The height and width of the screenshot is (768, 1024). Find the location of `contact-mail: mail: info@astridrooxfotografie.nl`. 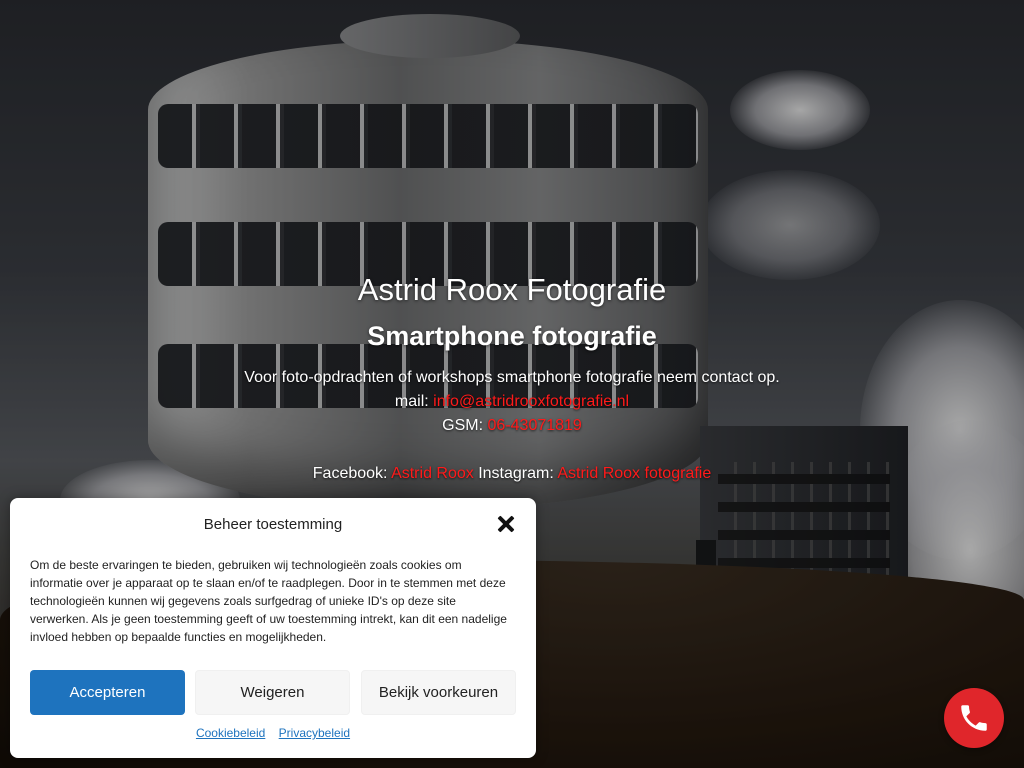

contact-mail: mail: info@astridrooxfotografie.nl is located at coordinates (512, 402).